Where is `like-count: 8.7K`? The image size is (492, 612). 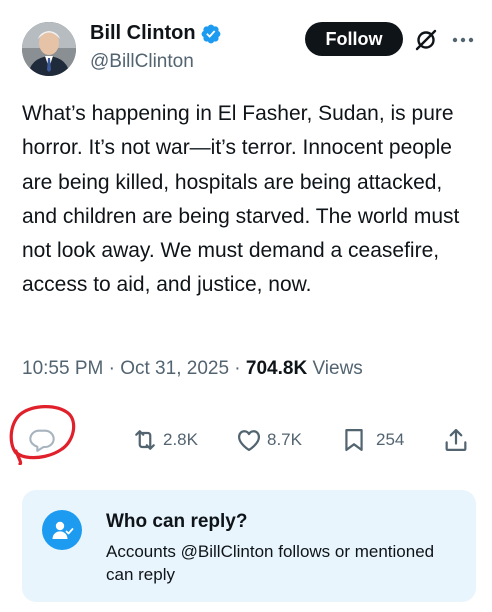 like-count: 8.7K is located at coordinates (284, 439).